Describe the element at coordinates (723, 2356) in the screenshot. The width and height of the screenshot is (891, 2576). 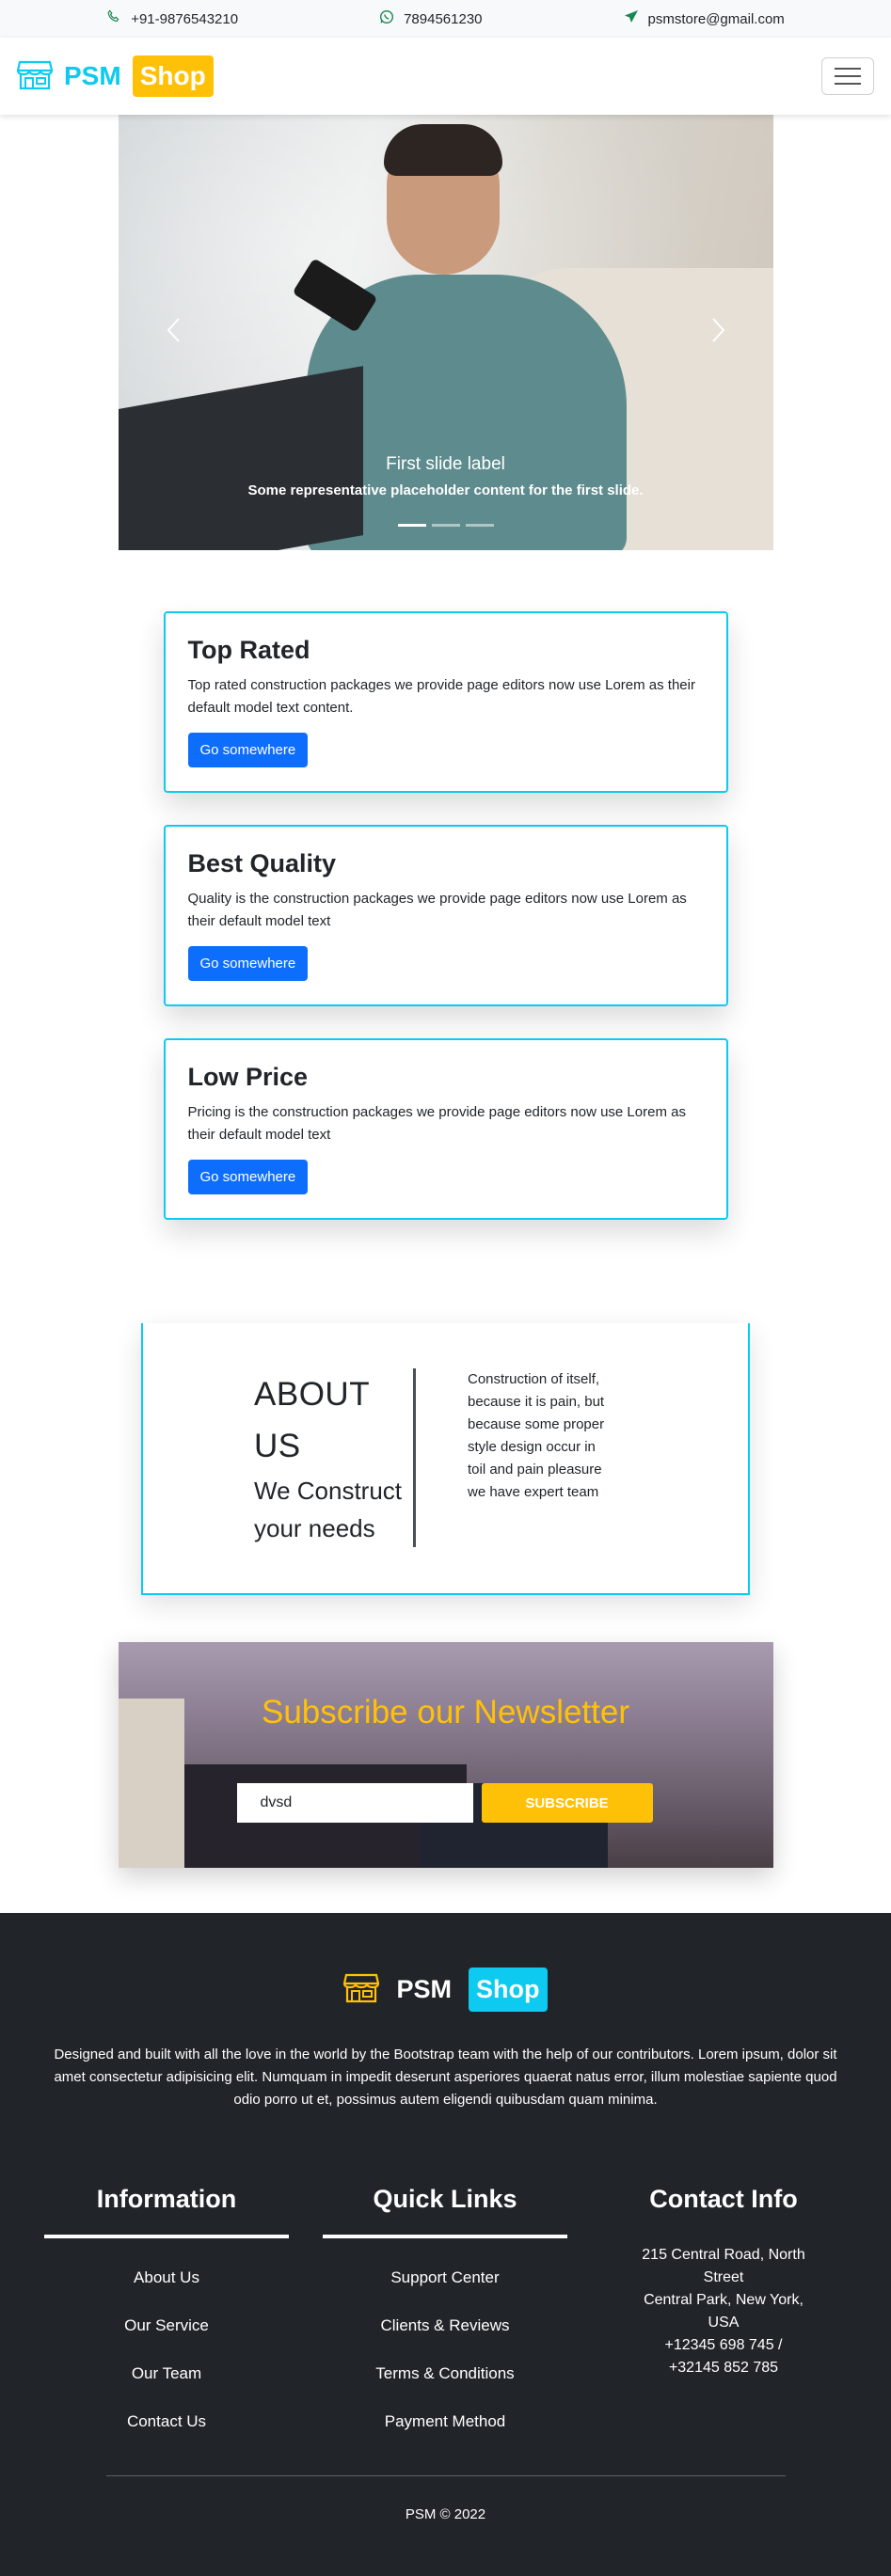
I see `contact-phones: +12345 698 745 / +32145 852 785` at that location.